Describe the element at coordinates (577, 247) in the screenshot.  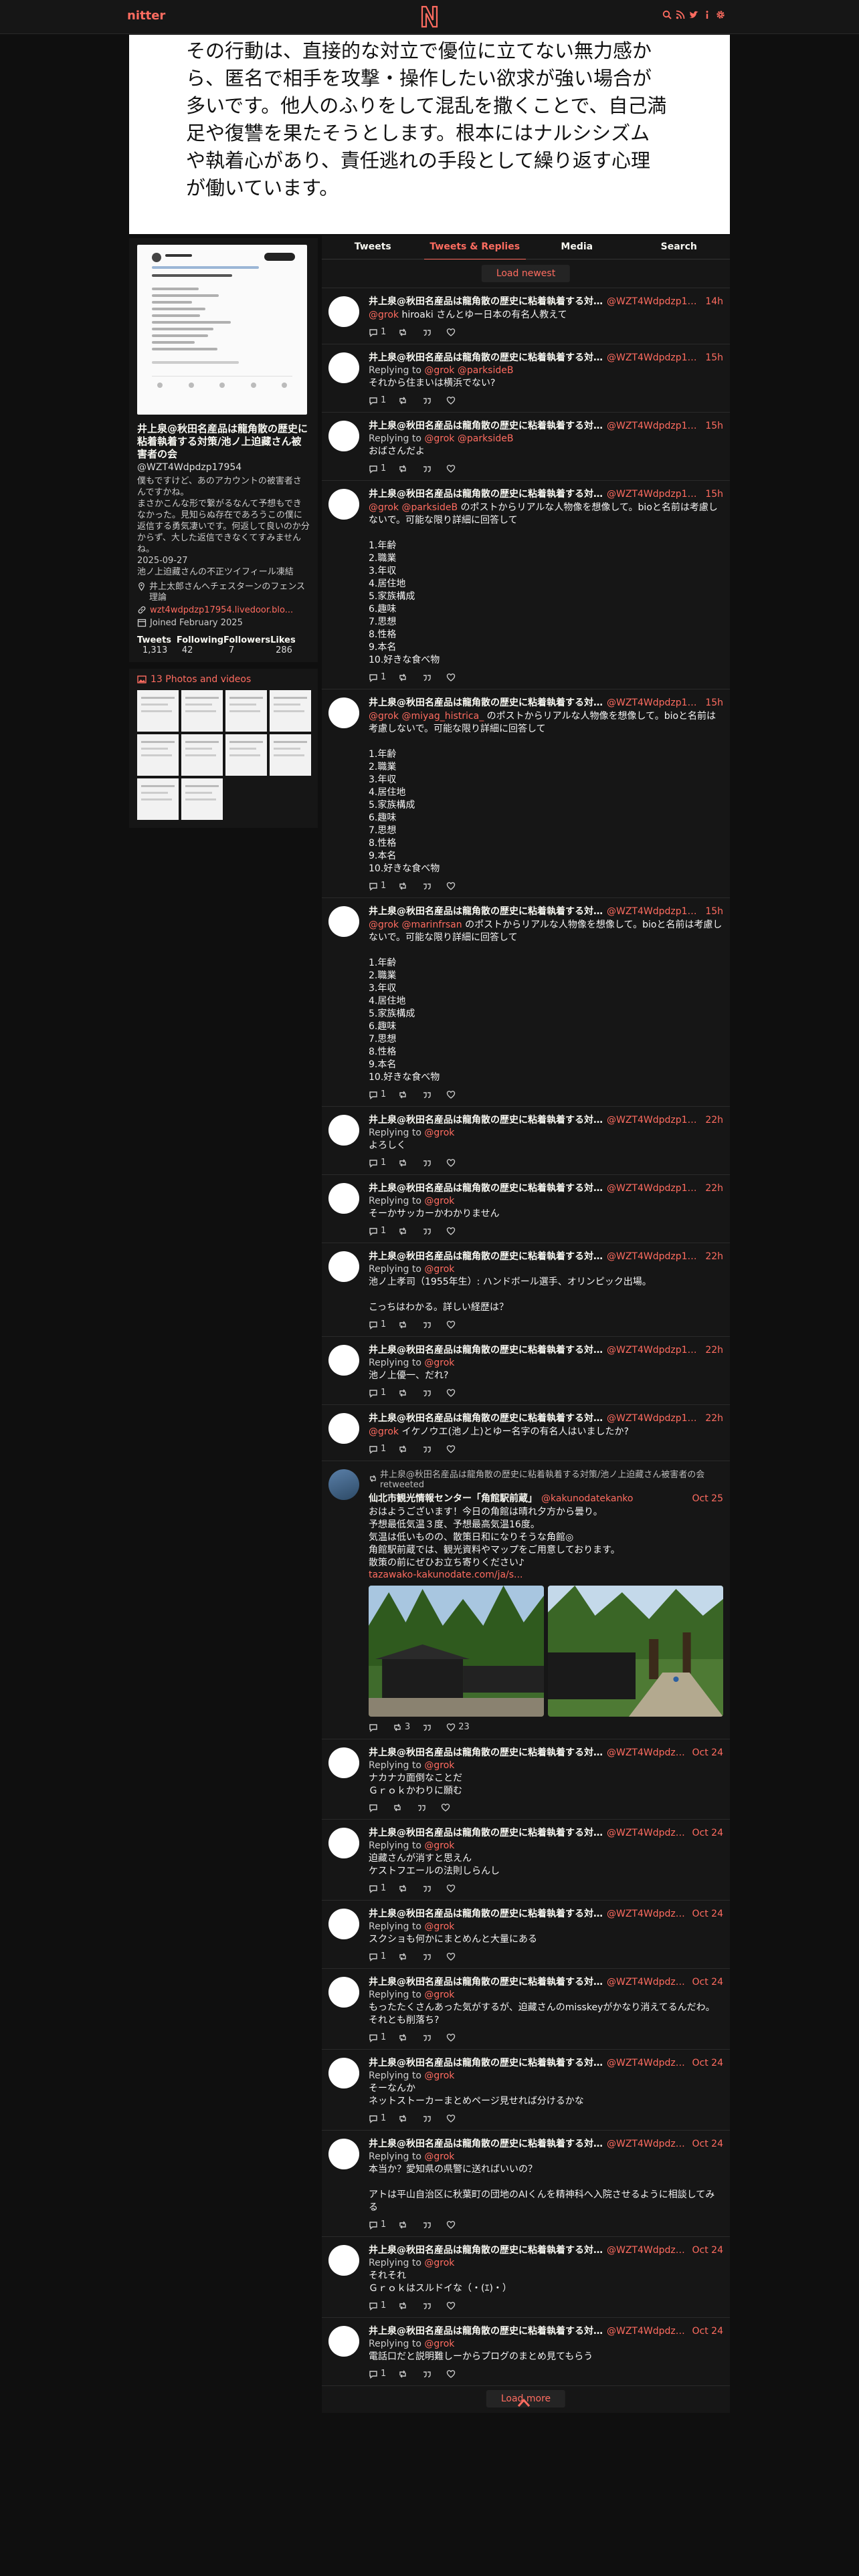
I see `tab-media: Media` at that location.